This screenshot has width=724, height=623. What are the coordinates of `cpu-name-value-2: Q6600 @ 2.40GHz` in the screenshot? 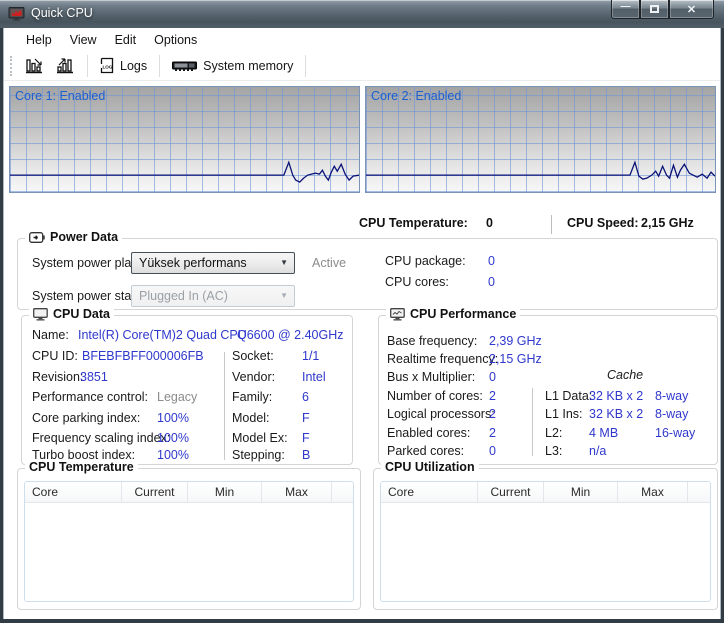 It's located at (290, 335).